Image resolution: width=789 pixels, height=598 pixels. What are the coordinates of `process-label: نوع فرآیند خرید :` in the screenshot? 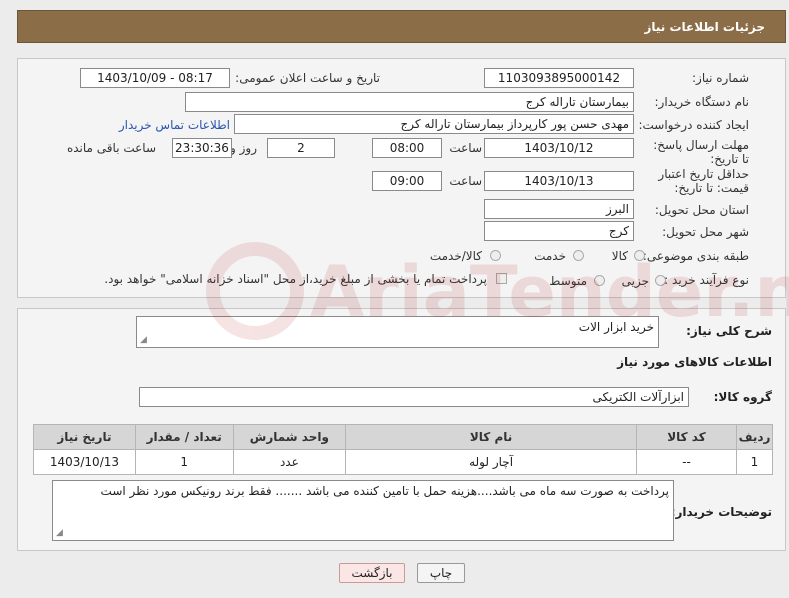 It's located at (706, 280).